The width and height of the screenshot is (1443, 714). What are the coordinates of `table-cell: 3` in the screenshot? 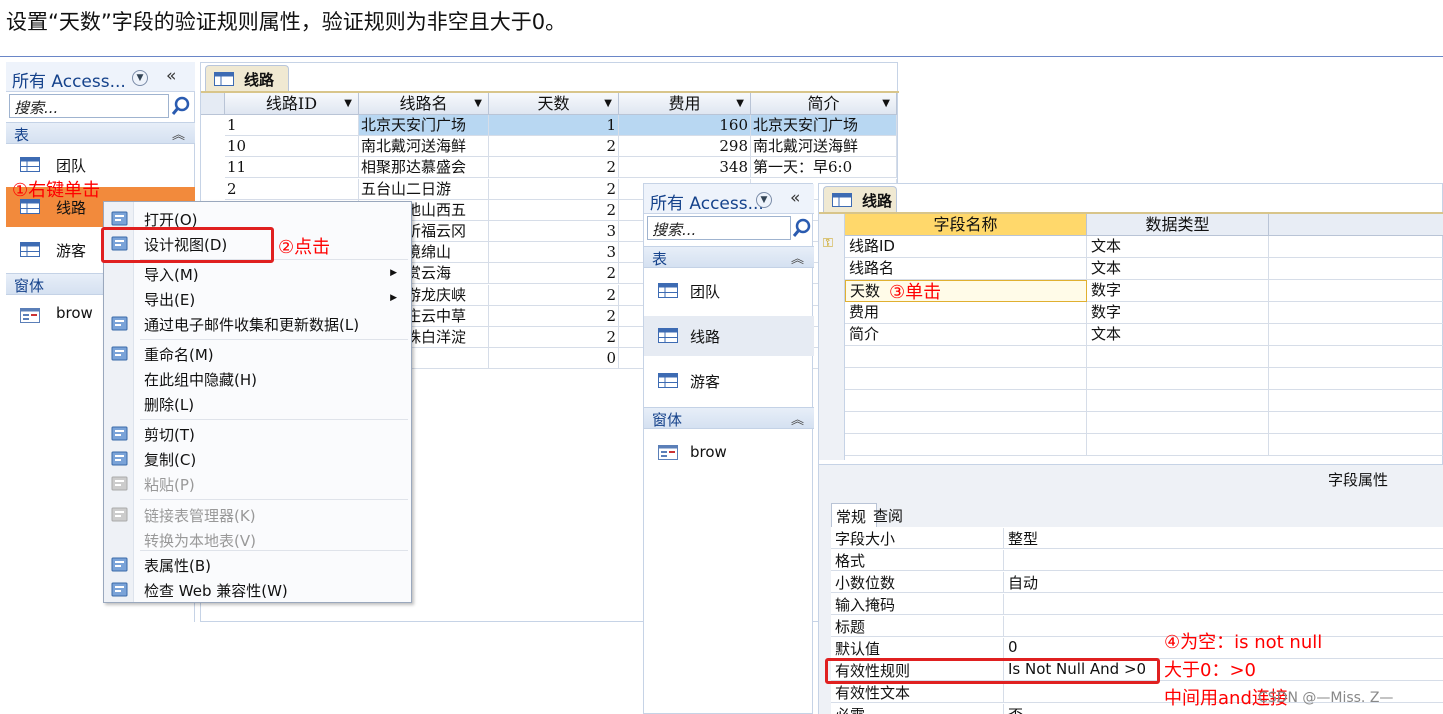 It's located at (554, 231).